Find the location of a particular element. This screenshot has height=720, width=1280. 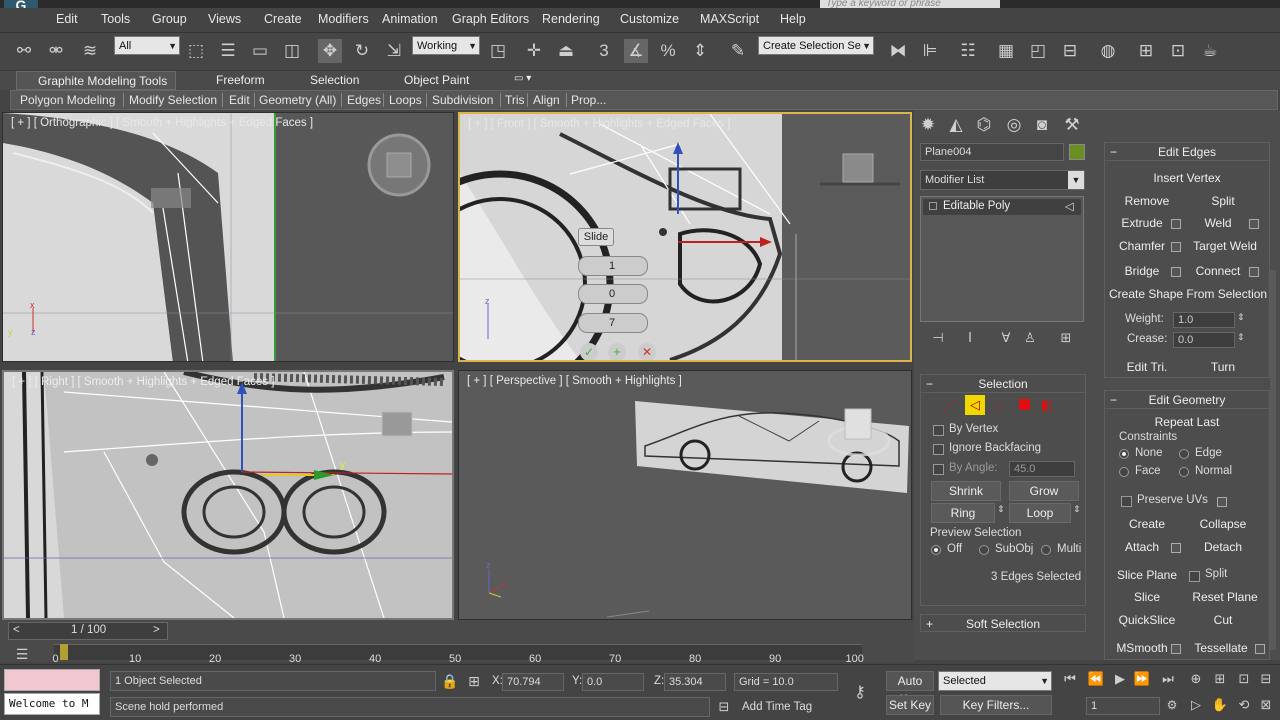

menu-create: Create is located at coordinates (283, 19).